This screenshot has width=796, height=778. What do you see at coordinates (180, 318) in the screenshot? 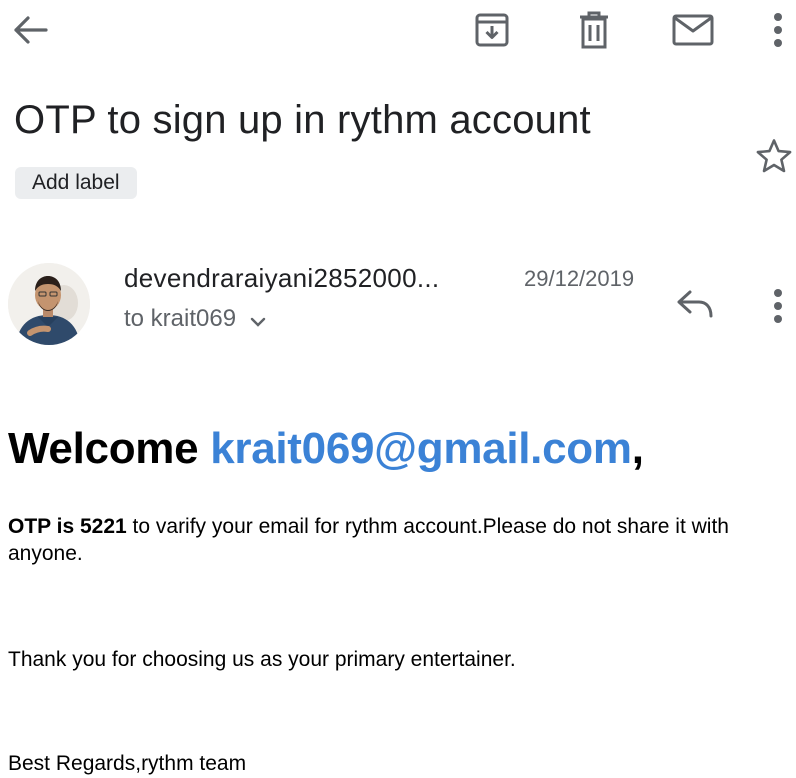
I see `recipient-label: to krait069` at bounding box center [180, 318].